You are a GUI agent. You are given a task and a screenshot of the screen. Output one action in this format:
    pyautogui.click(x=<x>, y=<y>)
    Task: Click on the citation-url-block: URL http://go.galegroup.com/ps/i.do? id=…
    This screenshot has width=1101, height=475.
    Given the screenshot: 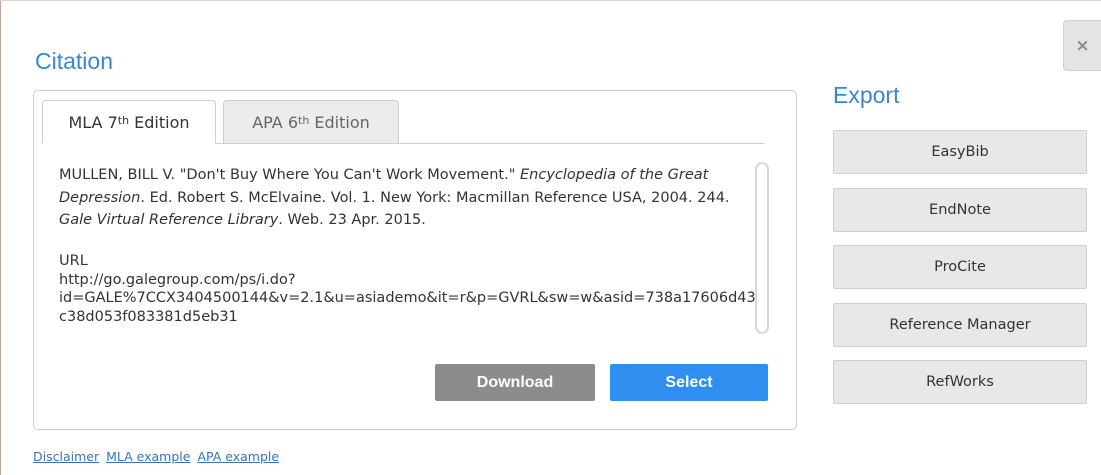 What is the action you would take?
    pyautogui.click(x=409, y=289)
    